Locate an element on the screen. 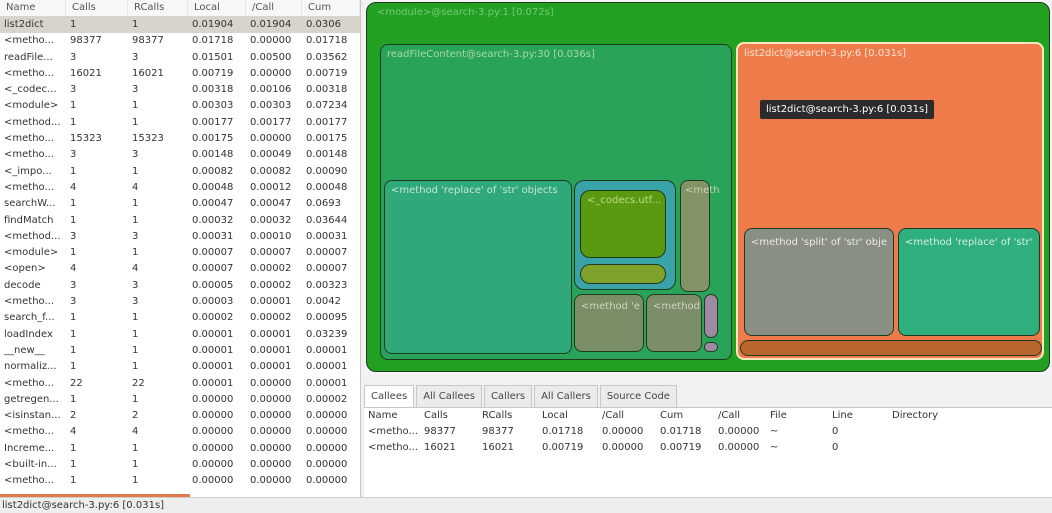 The height and width of the screenshot is (513, 1052). bt-col-rcalls: RCalls is located at coordinates (508, 416).